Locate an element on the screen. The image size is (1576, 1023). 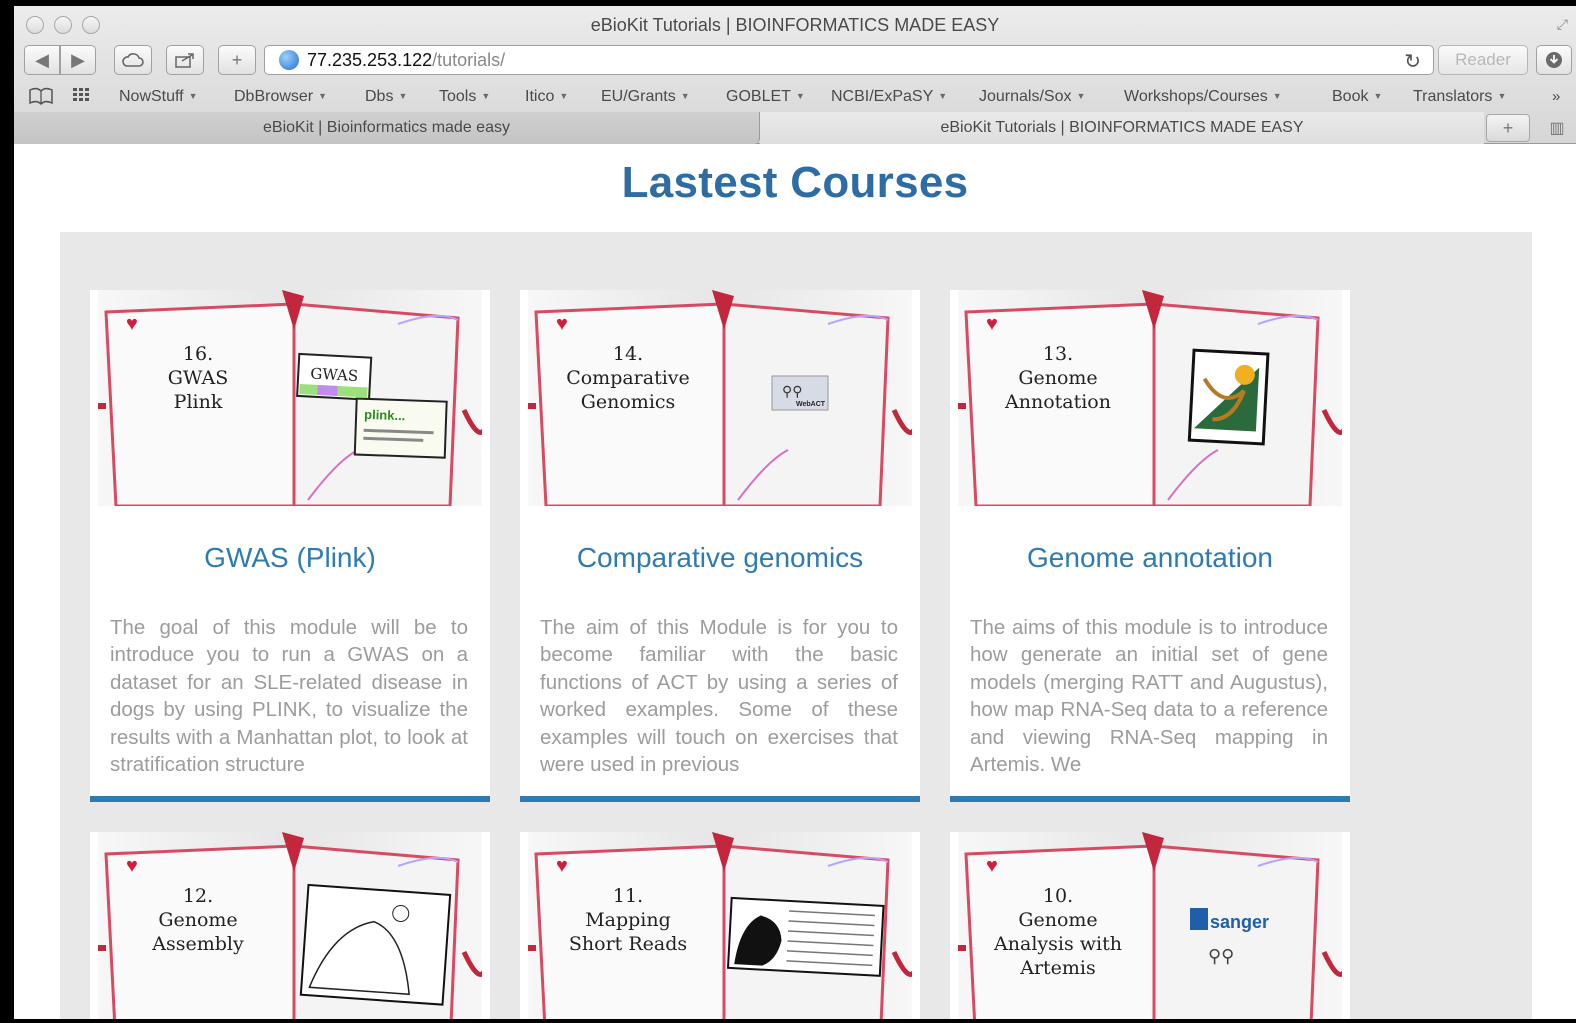
sanger-logo-label: sanger is located at coordinates (1239, 922).